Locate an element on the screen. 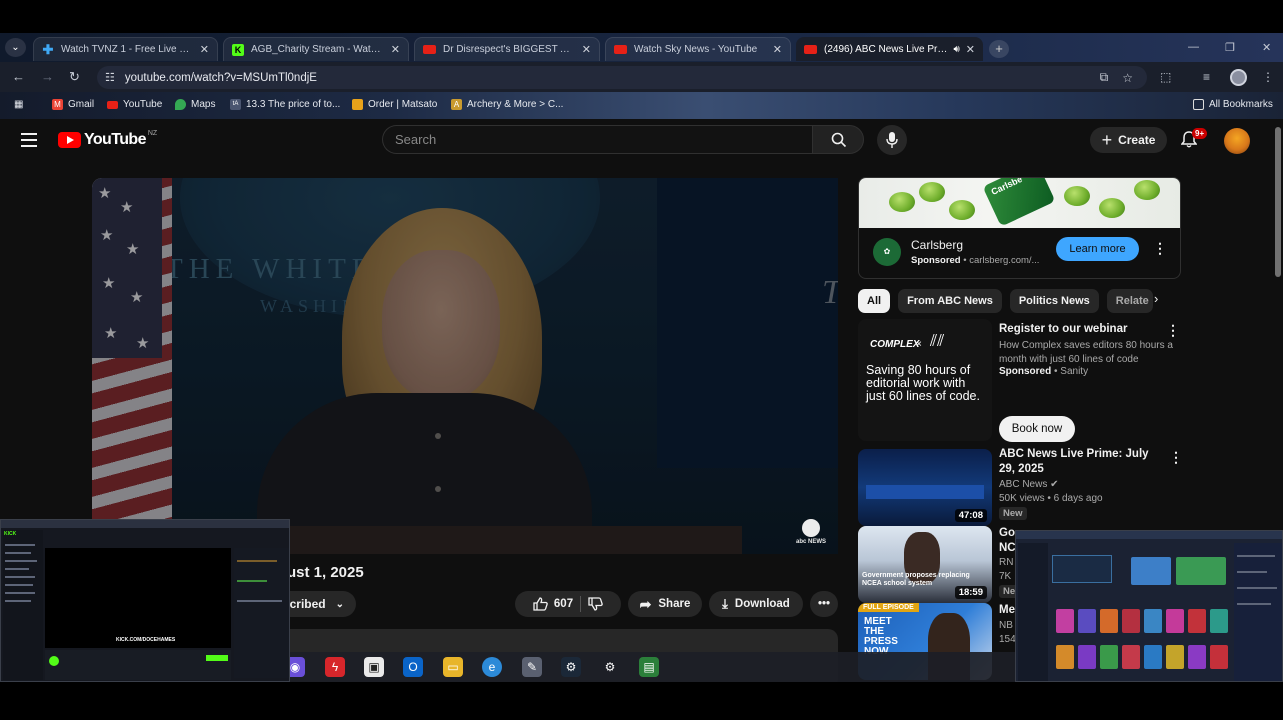 This screenshot has width=1283, height=720. calculator-icon: ▤ is located at coordinates (649, 667).